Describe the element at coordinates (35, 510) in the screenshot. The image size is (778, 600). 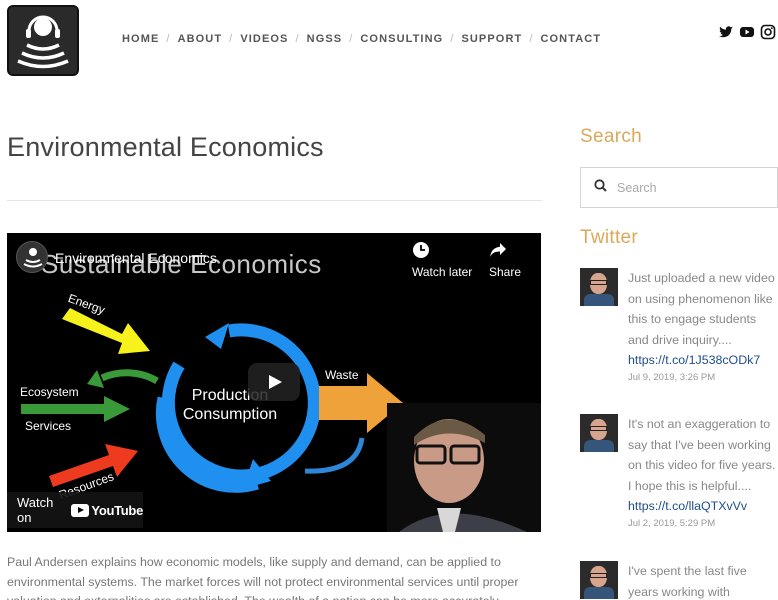
I see `watch-on-label: Watch on` at that location.